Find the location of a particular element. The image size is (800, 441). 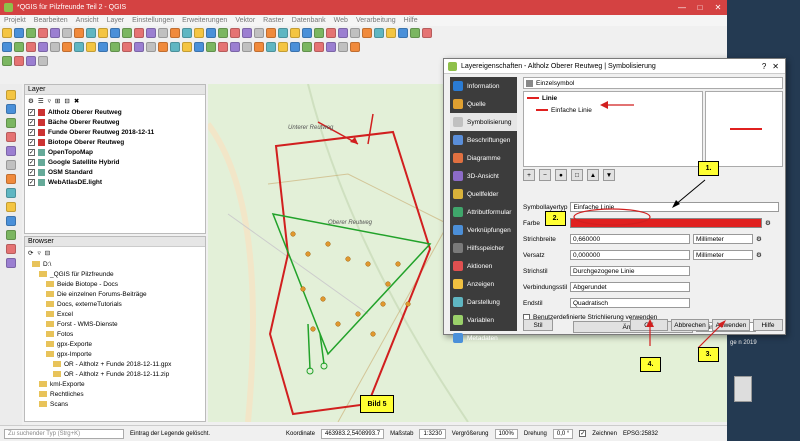

annotation-overlay is located at coordinates (649, 225).